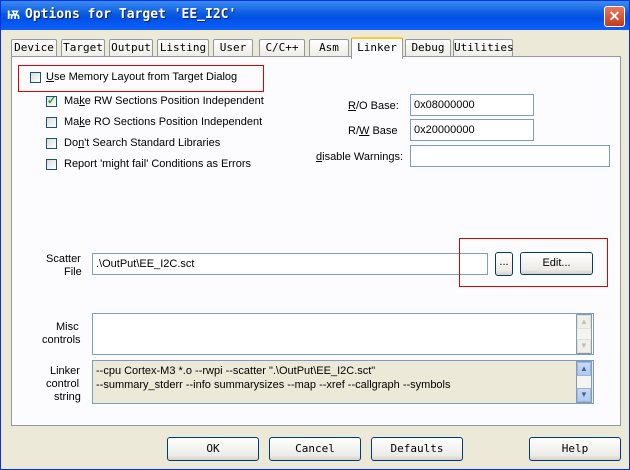  What do you see at coordinates (213, 449) in the screenshot?
I see `ok-button: OK` at bounding box center [213, 449].